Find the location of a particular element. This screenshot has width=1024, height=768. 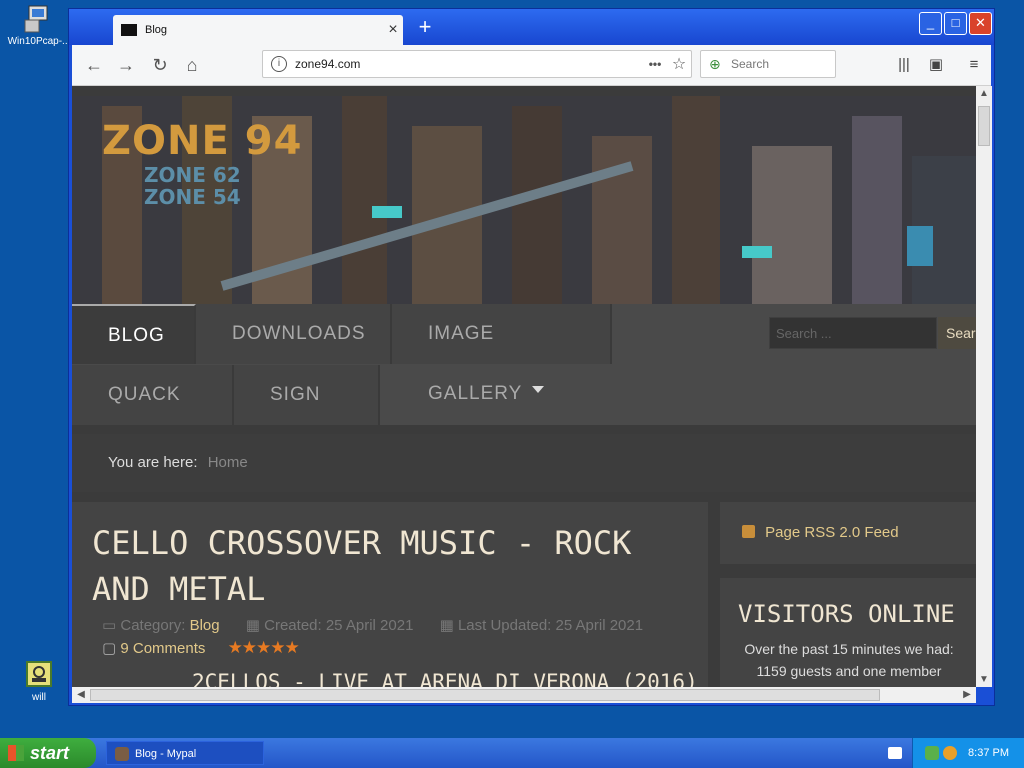

vertical-scrollbar: ▲ ▼ is located at coordinates (984, 386).